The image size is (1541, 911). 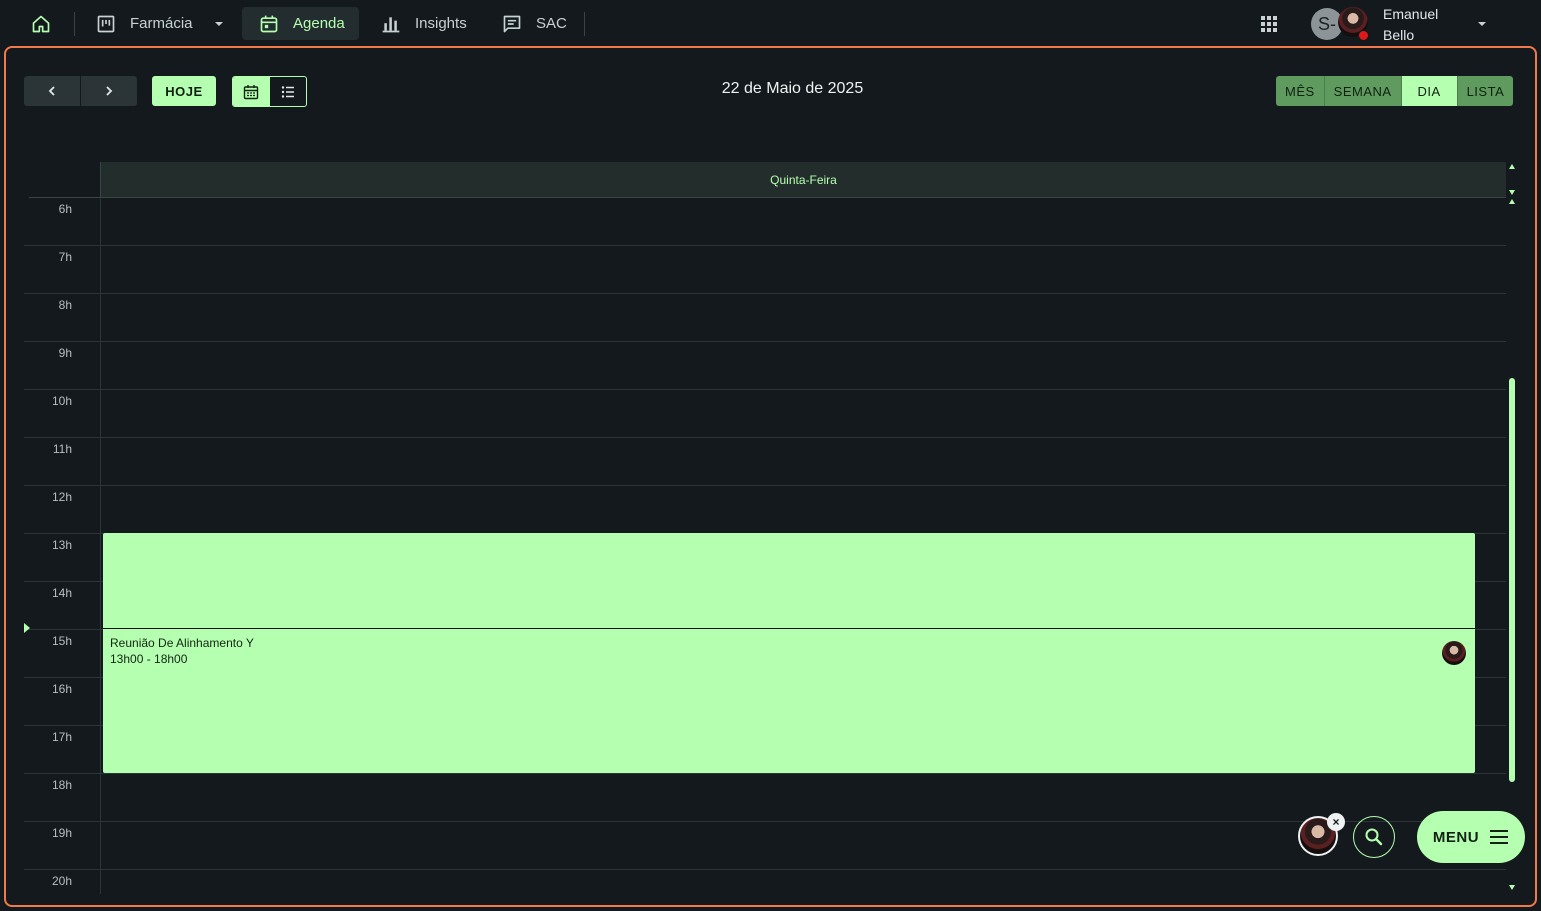 I want to click on hour-label: 11h, so click(x=62, y=449).